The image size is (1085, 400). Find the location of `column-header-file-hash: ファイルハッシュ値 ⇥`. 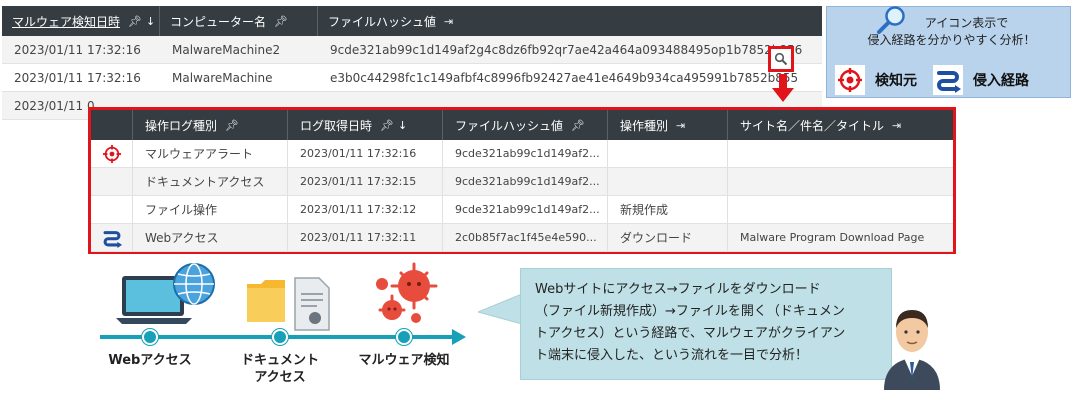

column-header-file-hash: ファイルハッシュ値 ⇥ is located at coordinates (570, 21).